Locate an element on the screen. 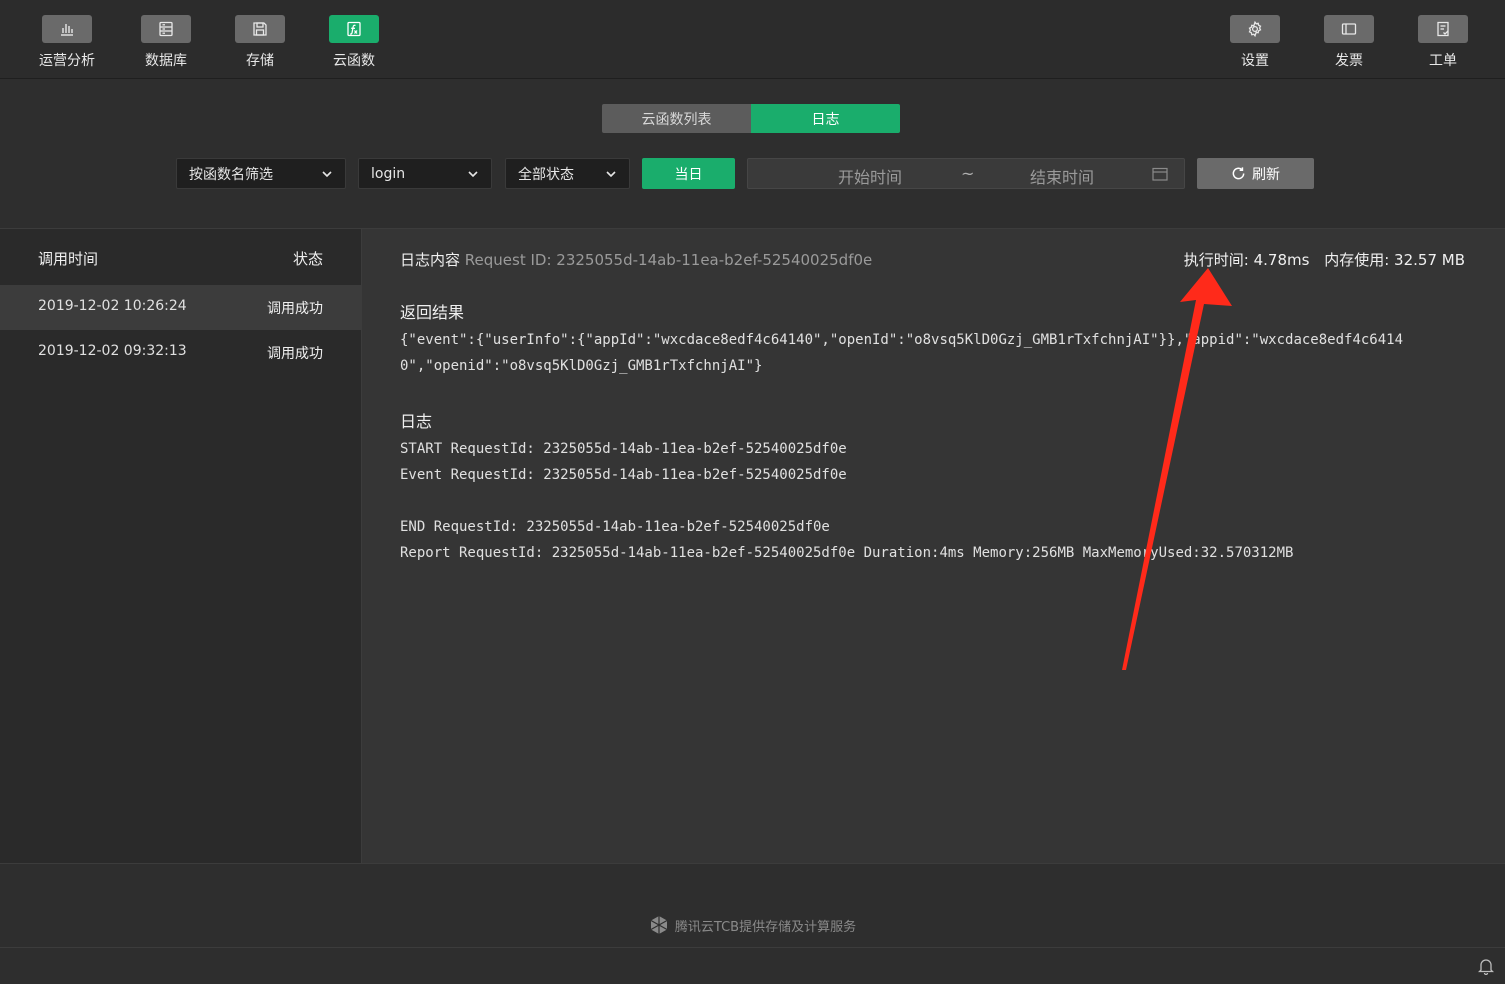 This screenshot has height=984, width=1505. toolbar-database-label: 数据库 is located at coordinates (166, 61).